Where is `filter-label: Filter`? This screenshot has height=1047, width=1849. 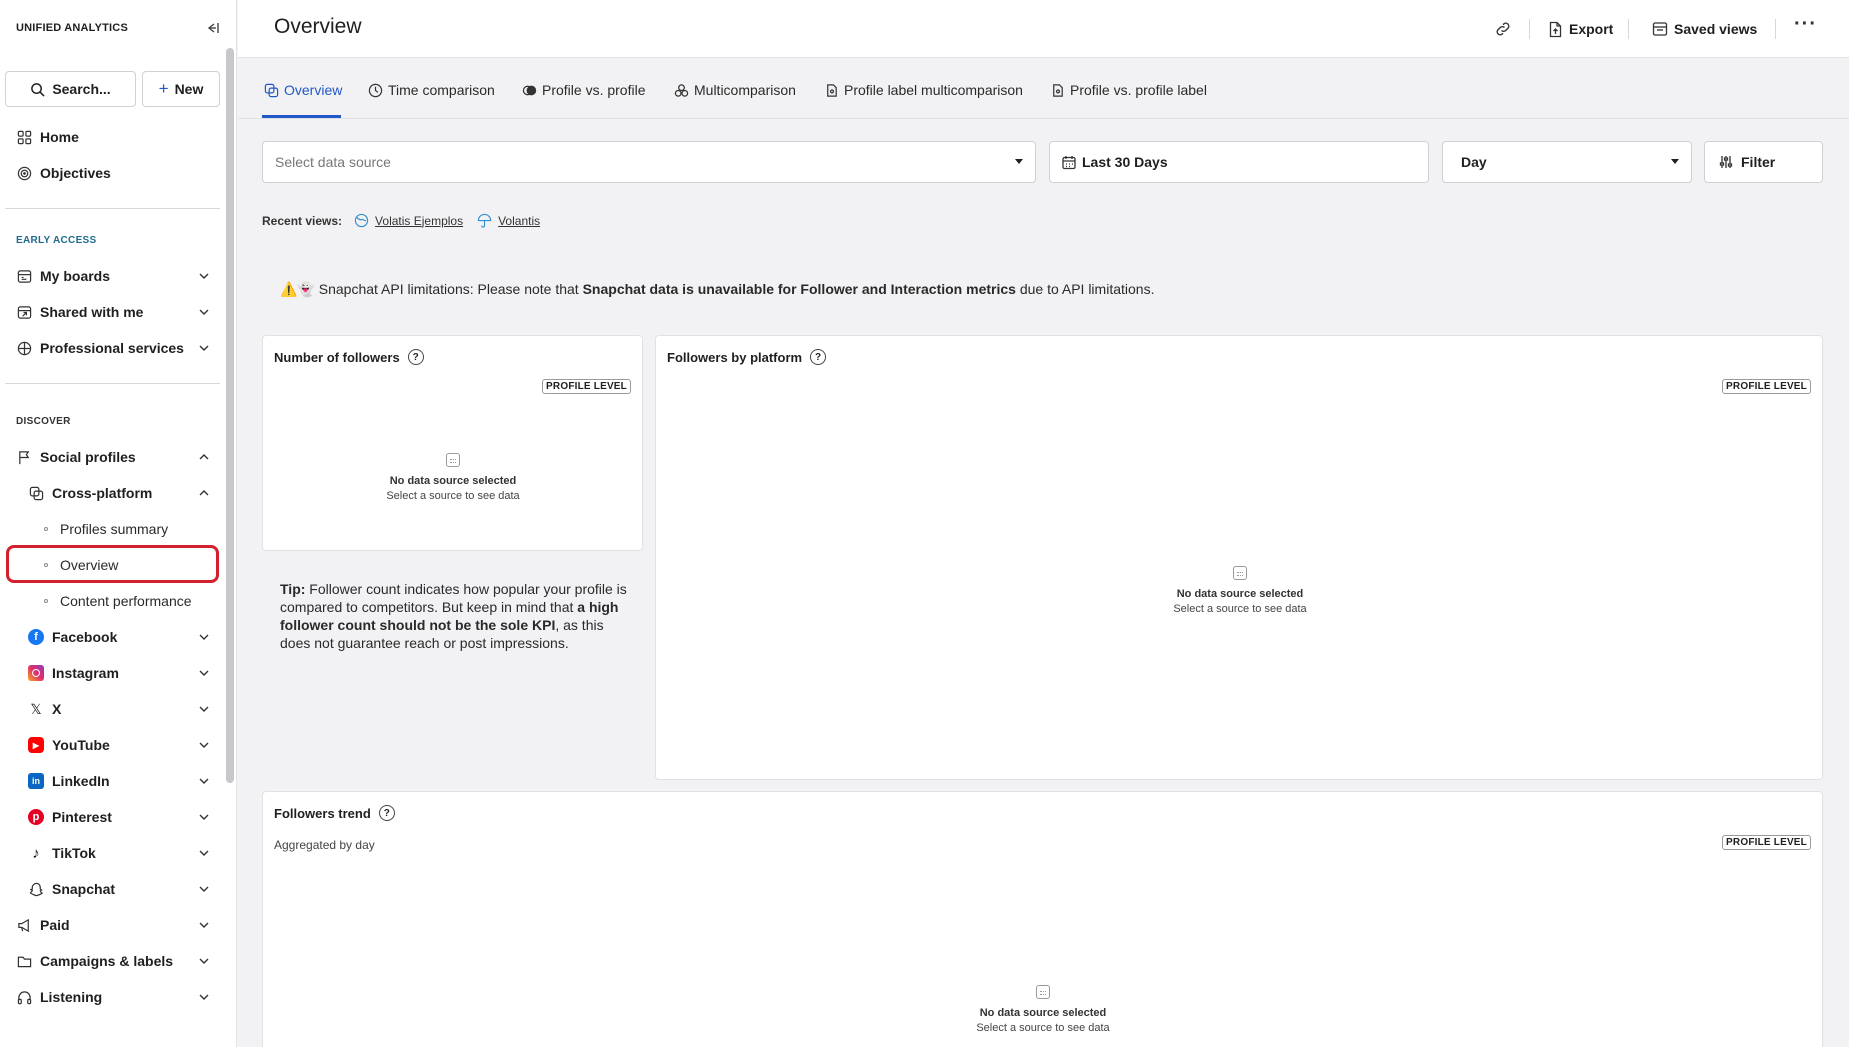
filter-label: Filter is located at coordinates (1758, 162).